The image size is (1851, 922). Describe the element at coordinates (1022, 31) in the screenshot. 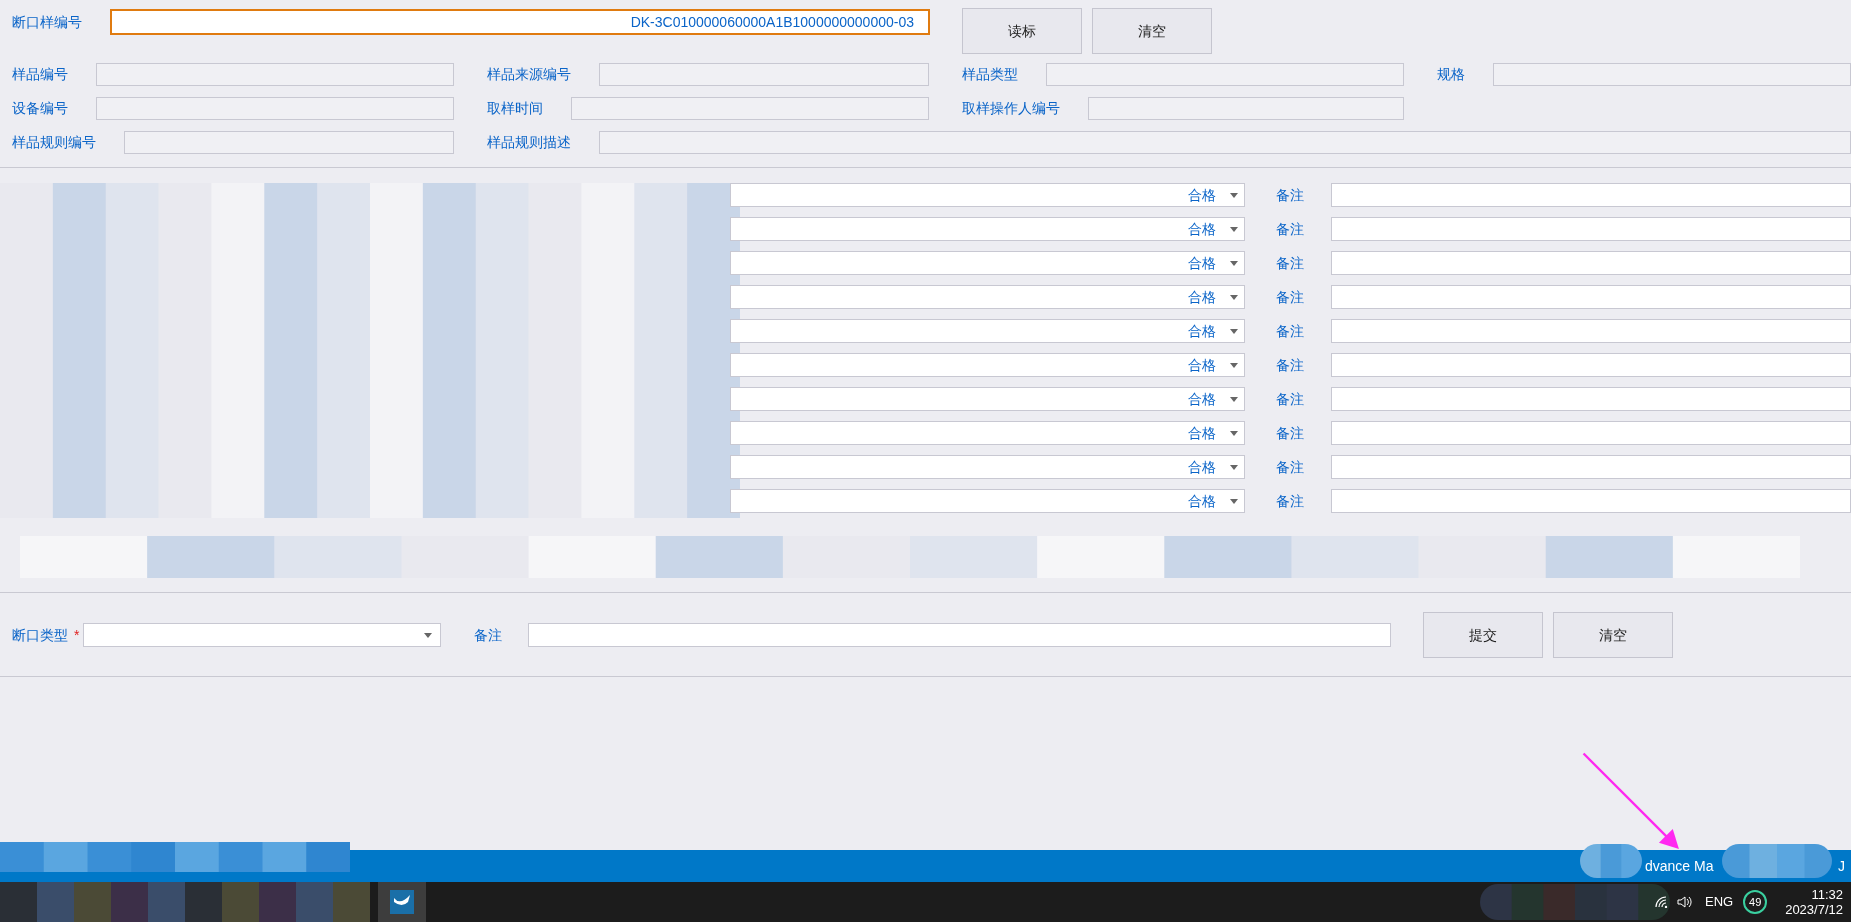

I see `action-button: 读标` at that location.